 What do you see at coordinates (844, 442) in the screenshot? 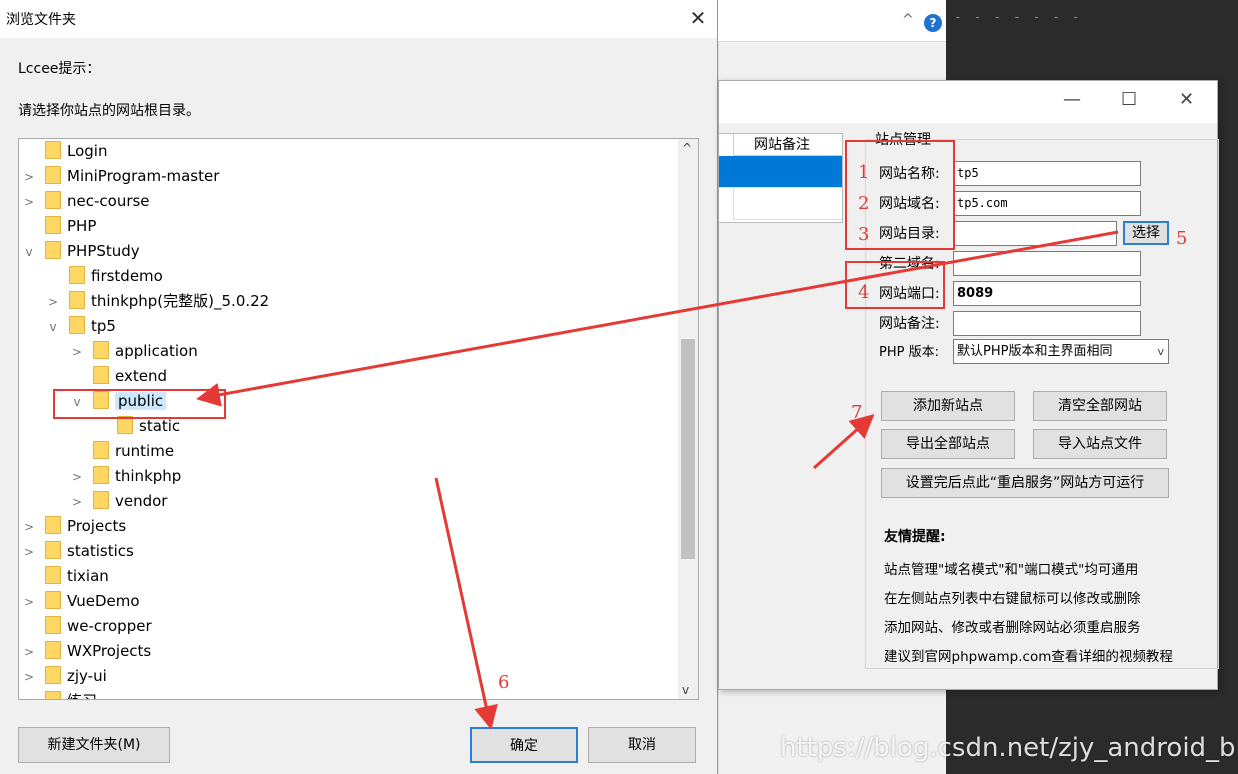
I see `arrow-to-add-site` at bounding box center [844, 442].